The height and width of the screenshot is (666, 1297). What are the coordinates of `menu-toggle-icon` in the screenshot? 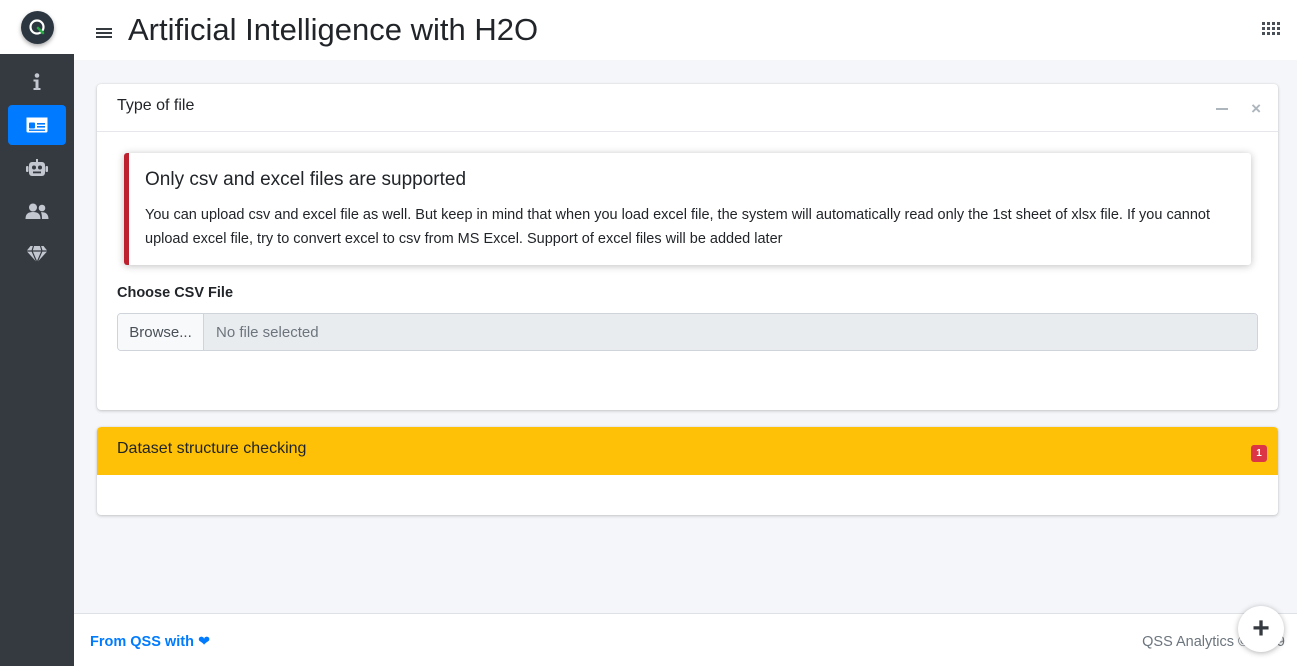 It's located at (104, 33).